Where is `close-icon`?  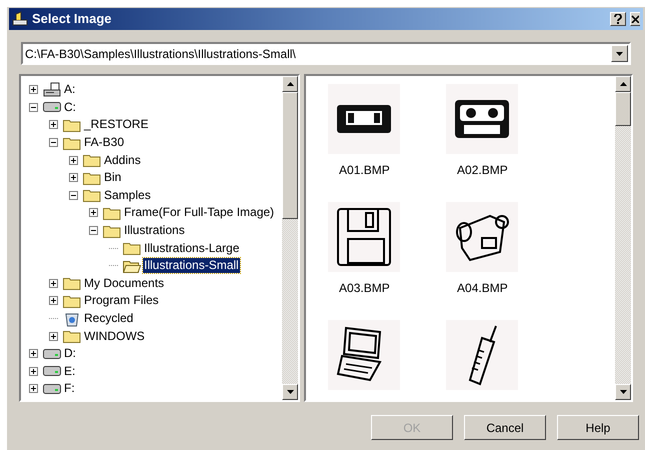 close-icon is located at coordinates (635, 19).